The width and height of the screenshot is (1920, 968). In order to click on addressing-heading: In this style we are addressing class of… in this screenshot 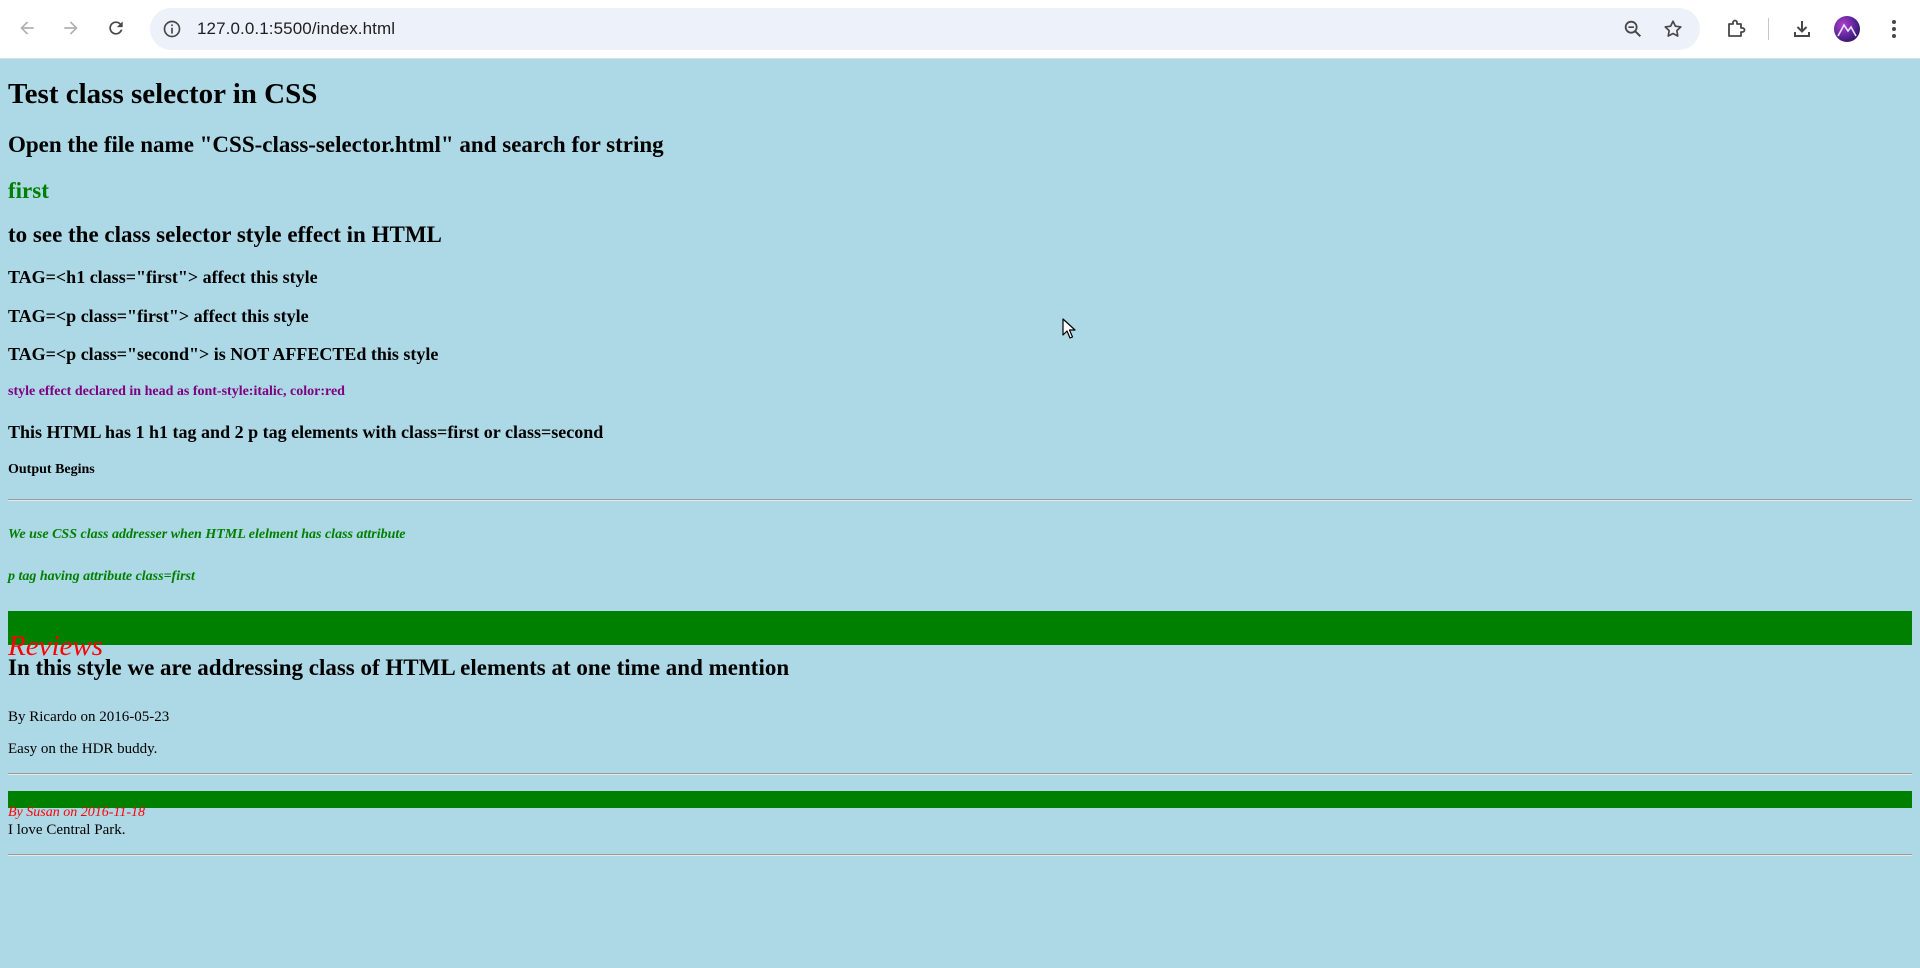, I will do `click(399, 667)`.